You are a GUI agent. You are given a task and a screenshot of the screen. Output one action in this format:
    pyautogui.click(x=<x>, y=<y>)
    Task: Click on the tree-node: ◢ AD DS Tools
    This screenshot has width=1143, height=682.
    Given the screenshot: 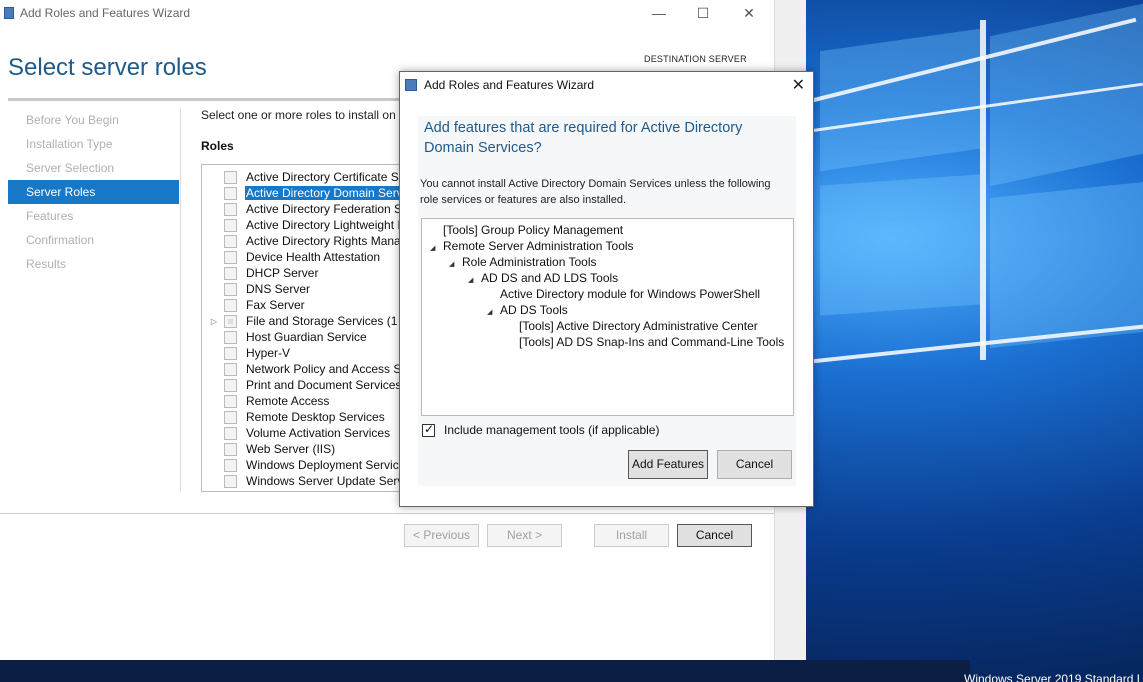 What is the action you would take?
    pyautogui.click(x=527, y=310)
    